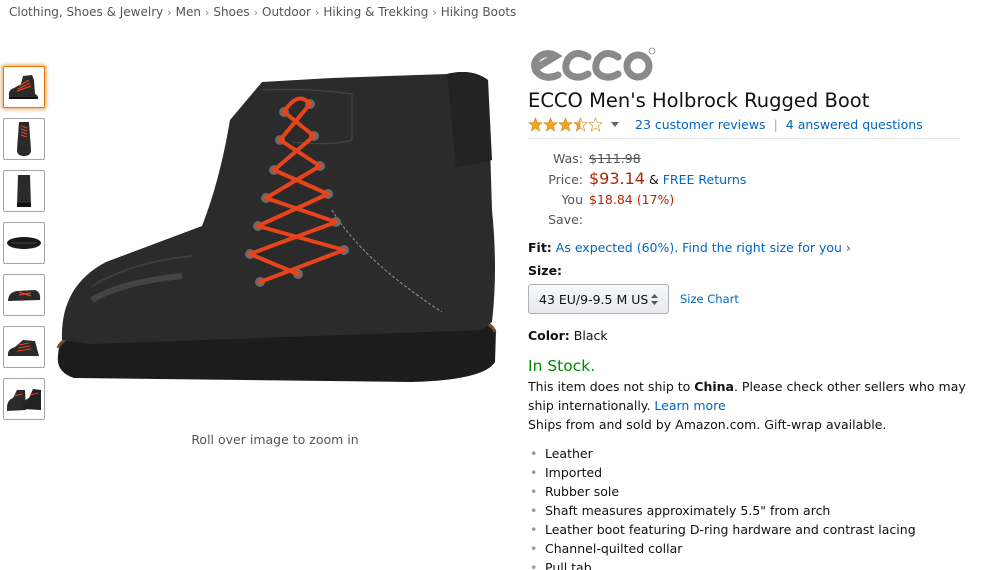  Describe the element at coordinates (24, 347) in the screenshot. I see `thumbnail-angle-view` at that location.